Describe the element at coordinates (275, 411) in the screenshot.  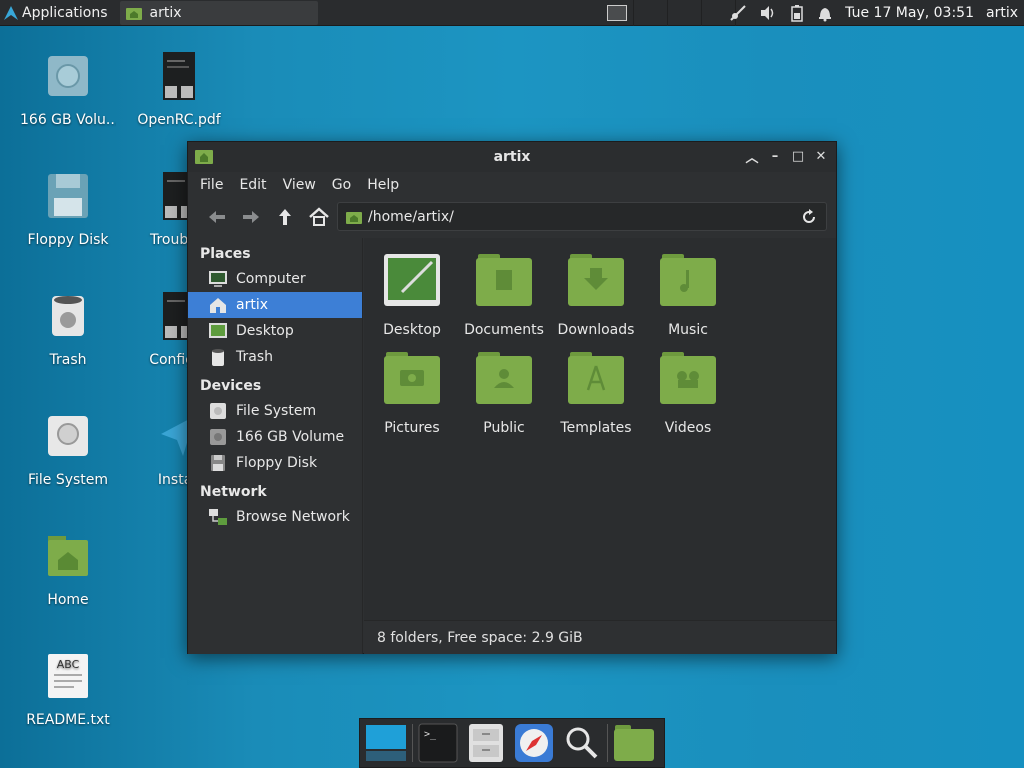
I see `sidebar-item-file-system: File System` at that location.